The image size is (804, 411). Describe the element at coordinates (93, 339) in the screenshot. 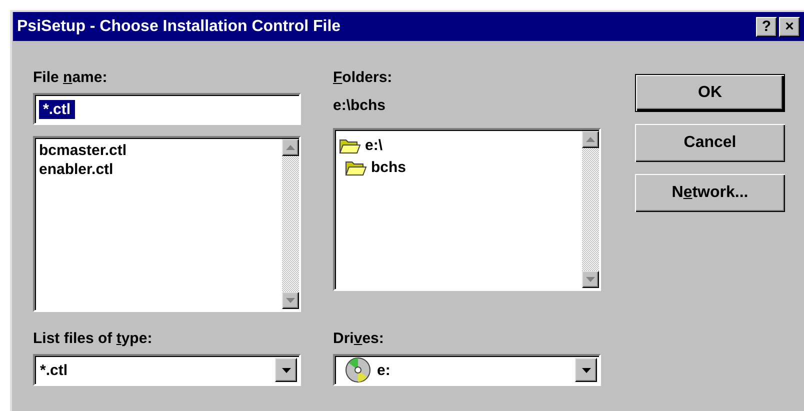

I see `field-label: List files of type:` at that location.